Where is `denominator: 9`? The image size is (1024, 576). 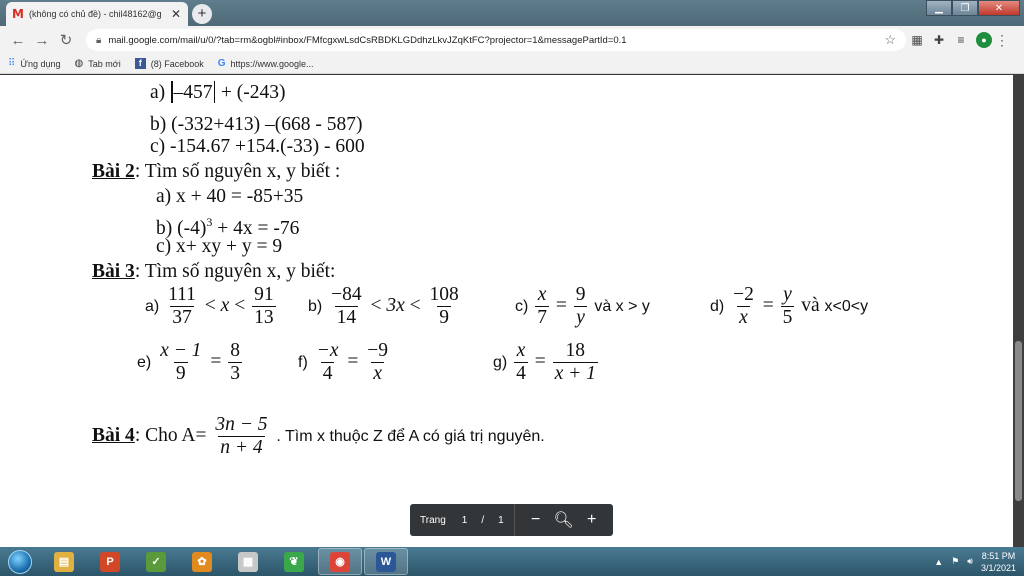 denominator: 9 is located at coordinates (180, 373).